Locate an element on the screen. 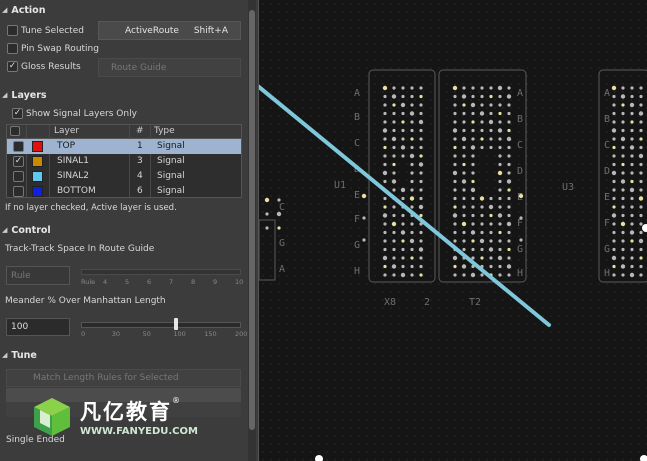 The image size is (647, 461). layer-row: BOTTOM 6 Signal is located at coordinates (124, 191).